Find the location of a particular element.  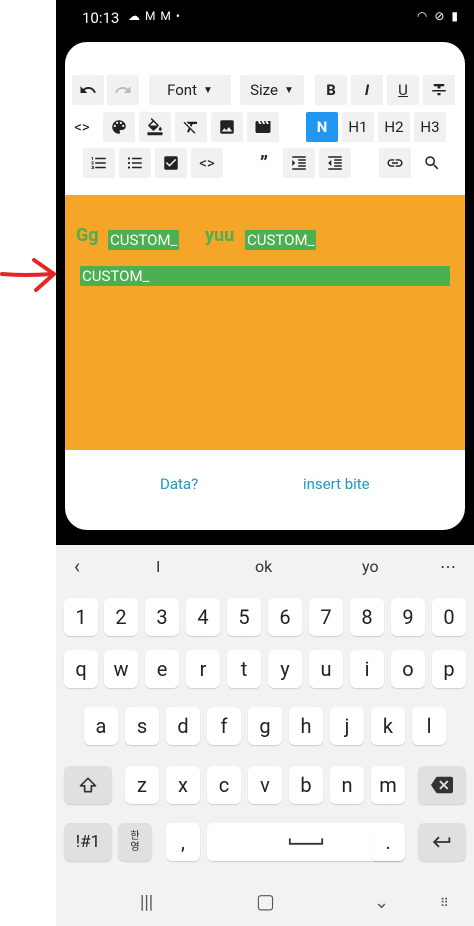

insert-image-button is located at coordinates (227, 127).